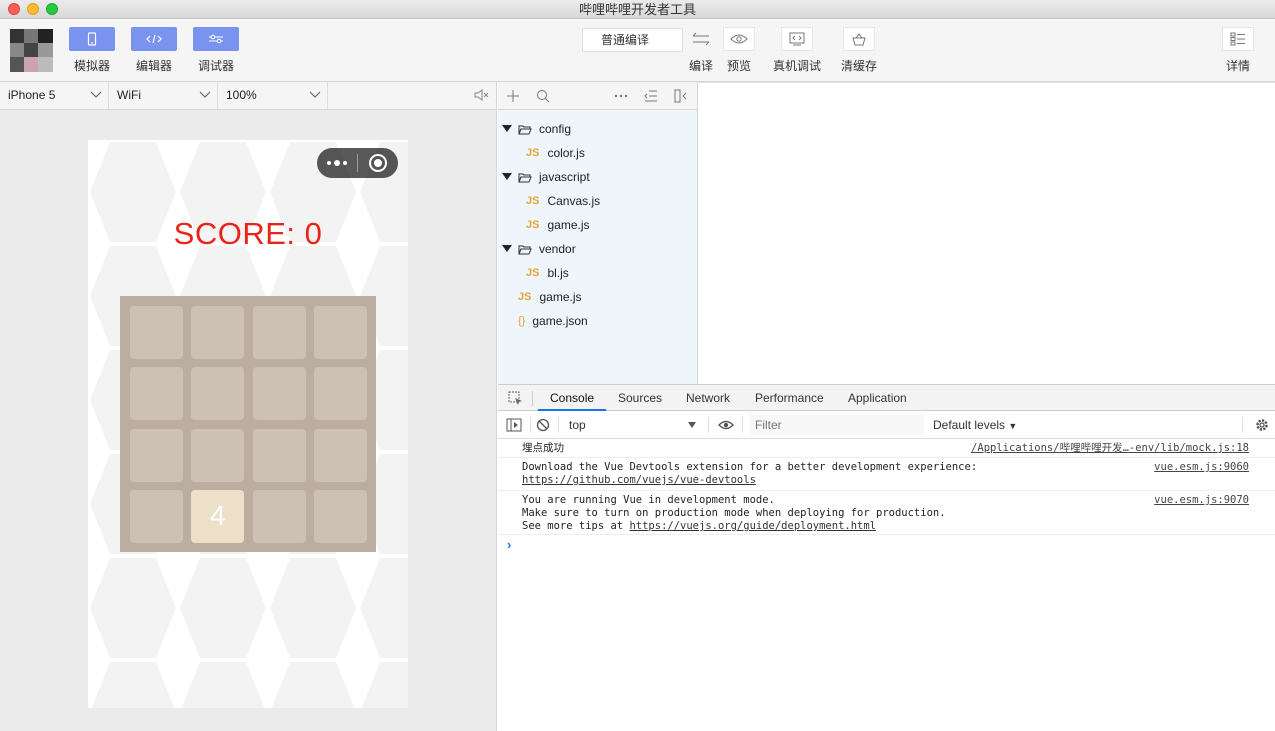 The image size is (1275, 731). I want to click on device-select: iPhone 5, so click(54, 95).